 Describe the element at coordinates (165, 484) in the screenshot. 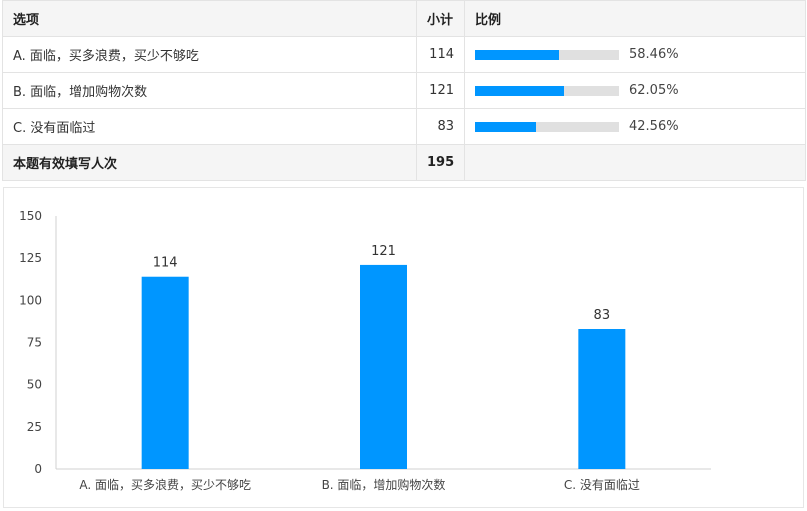

I see `x-tick-label: A. 面临，买多浪费，买少不够吃` at that location.